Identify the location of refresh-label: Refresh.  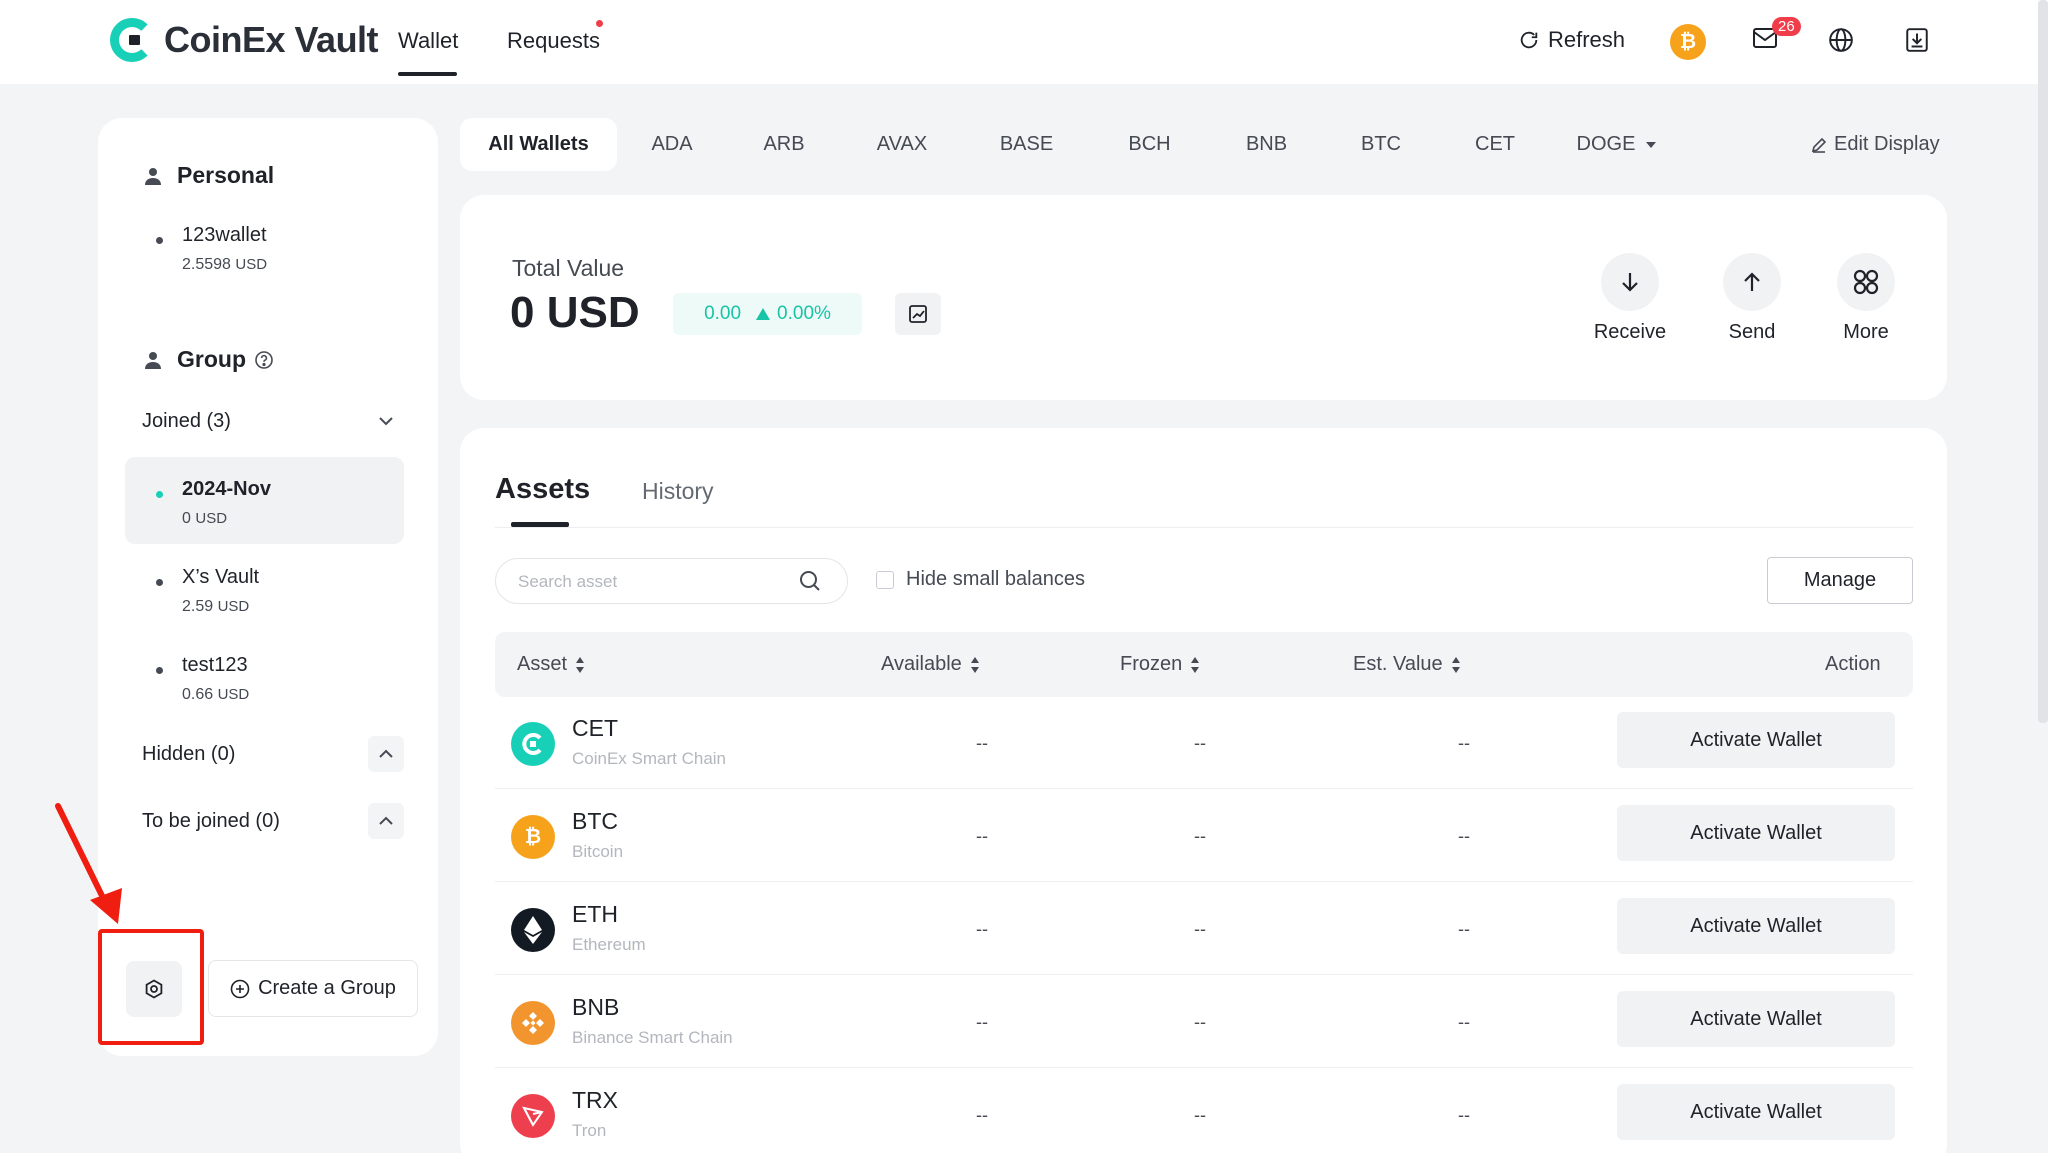
(1587, 39).